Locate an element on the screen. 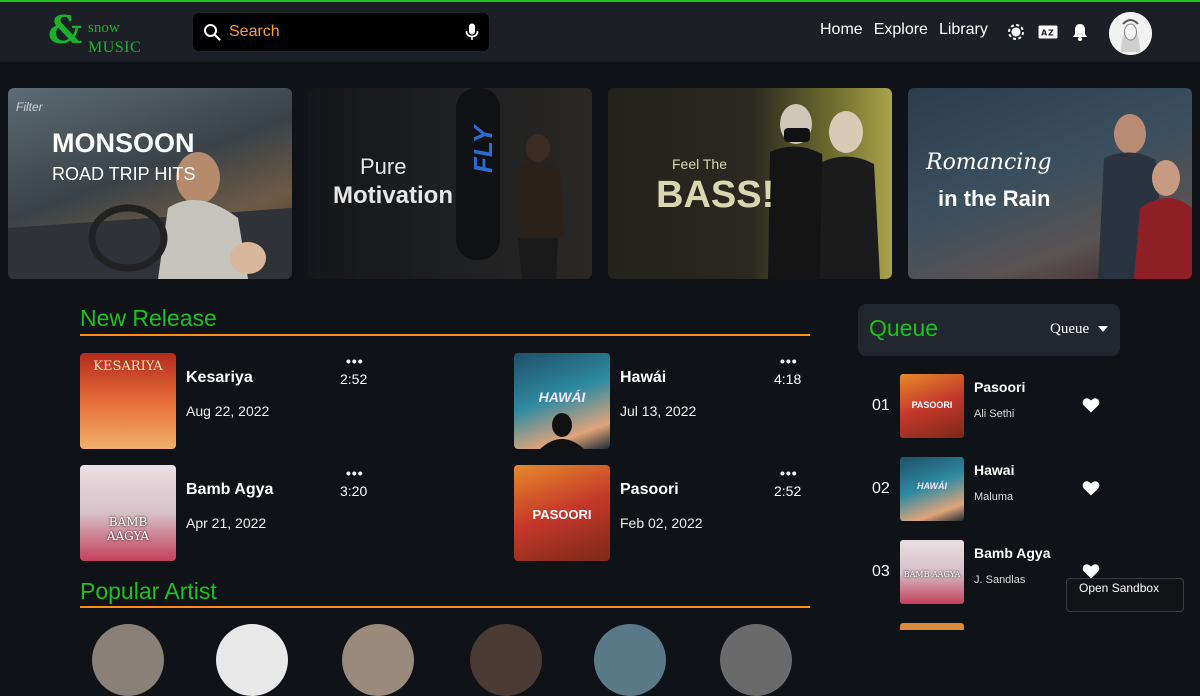 This screenshot has width=1200, height=696. queue-cover: HAWÁI is located at coordinates (932, 489).